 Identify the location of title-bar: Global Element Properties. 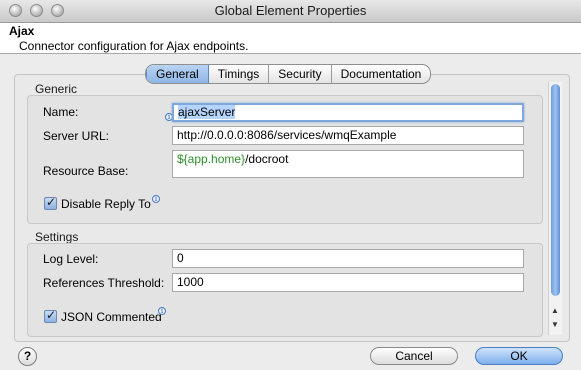
(290, 11).